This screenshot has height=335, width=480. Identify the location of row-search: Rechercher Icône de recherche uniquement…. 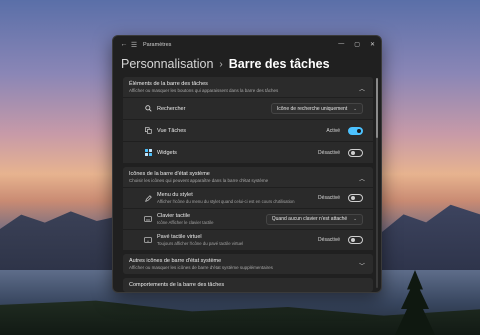
(248, 108).